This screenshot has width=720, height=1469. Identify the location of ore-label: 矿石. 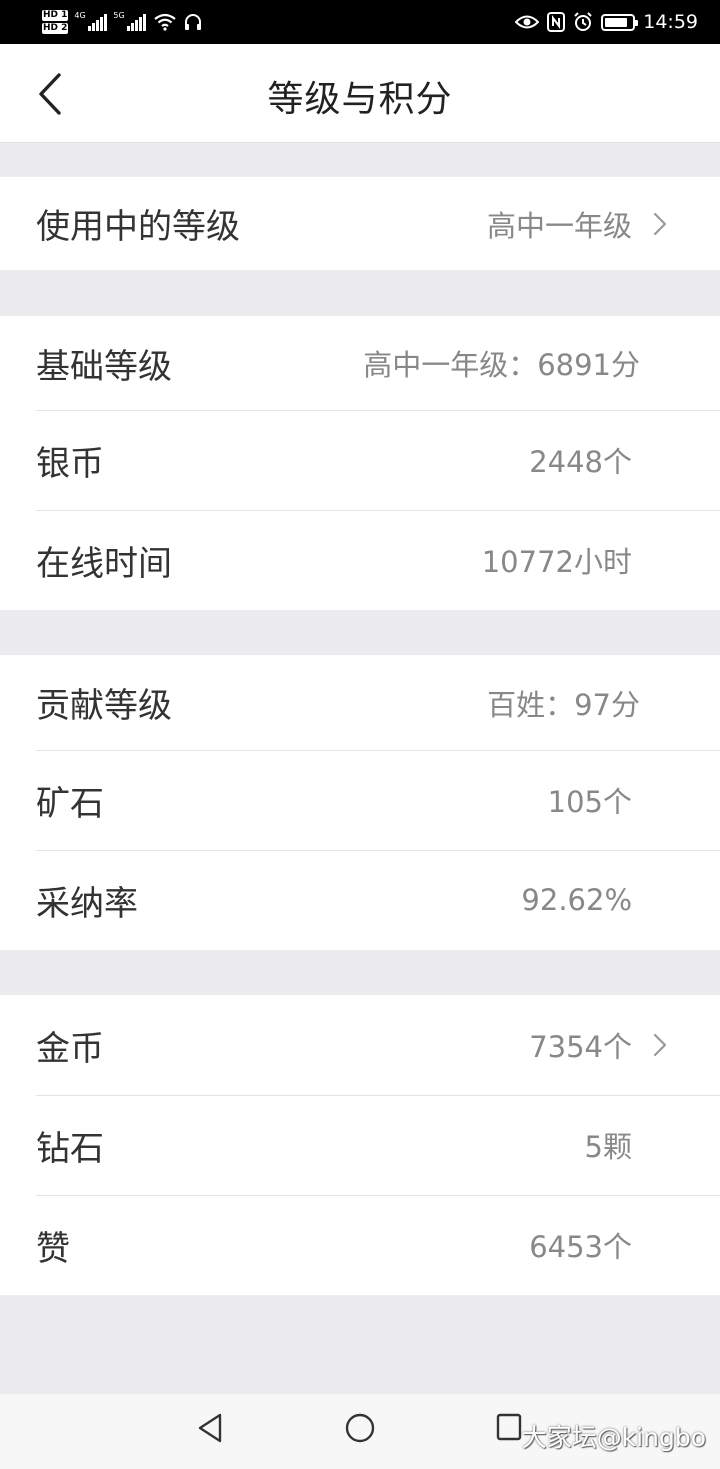
(70, 803).